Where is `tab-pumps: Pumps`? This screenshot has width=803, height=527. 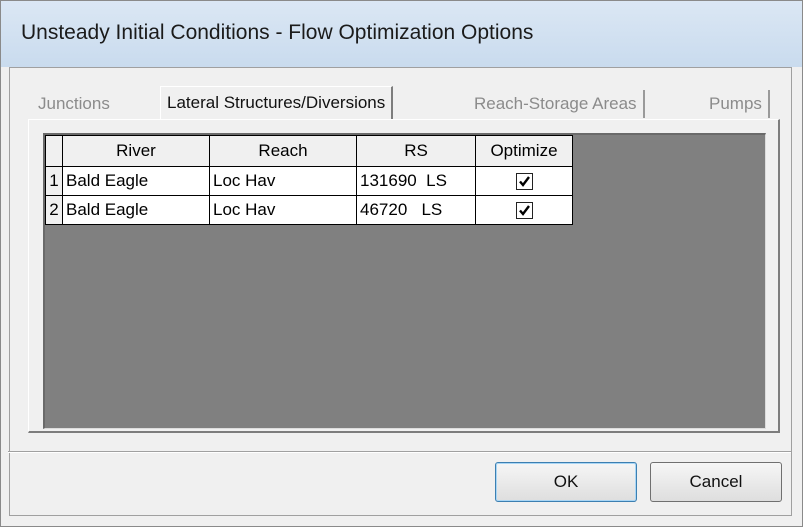
tab-pumps: Pumps is located at coordinates (736, 104).